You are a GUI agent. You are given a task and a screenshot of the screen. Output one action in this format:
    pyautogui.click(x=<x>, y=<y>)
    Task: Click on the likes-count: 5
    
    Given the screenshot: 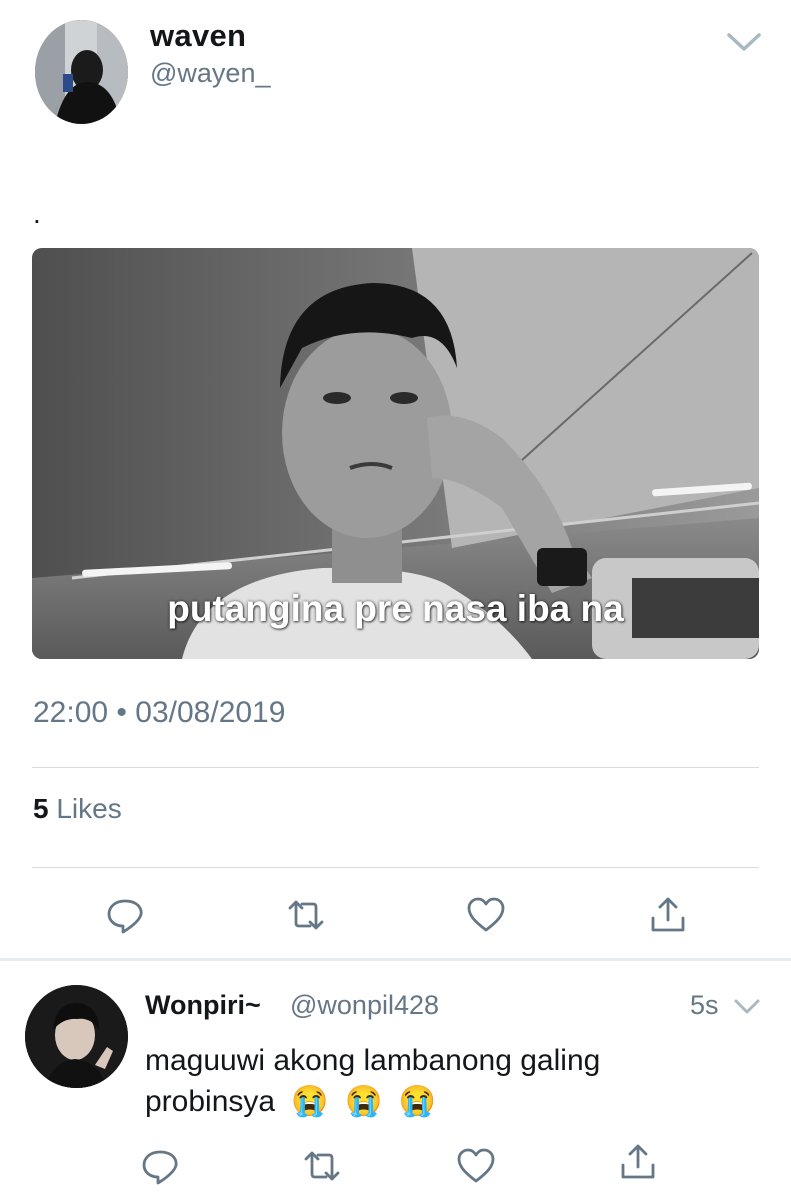 What is the action you would take?
    pyautogui.click(x=41, y=808)
    